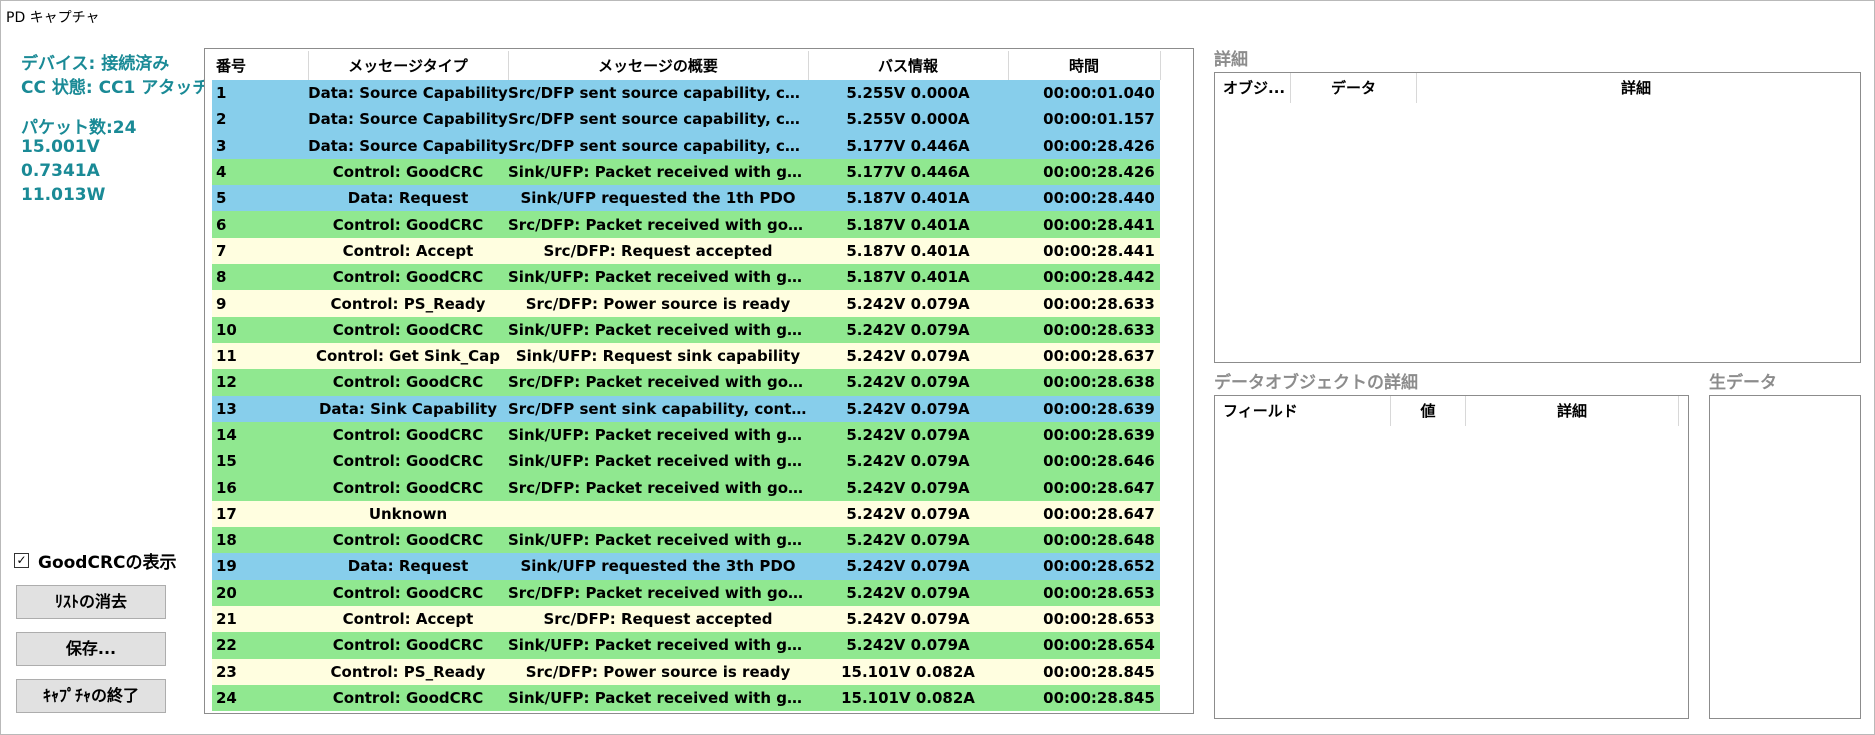  What do you see at coordinates (260, 671) in the screenshot?
I see `packet-number-cell: 23` at bounding box center [260, 671].